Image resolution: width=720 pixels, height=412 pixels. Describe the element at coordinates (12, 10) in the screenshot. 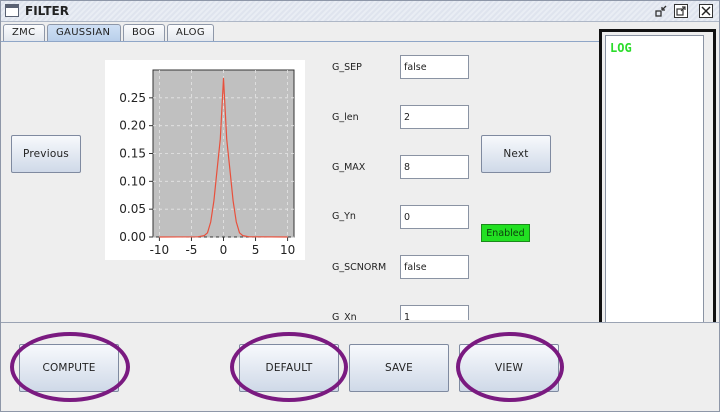

I see `window-icon` at that location.